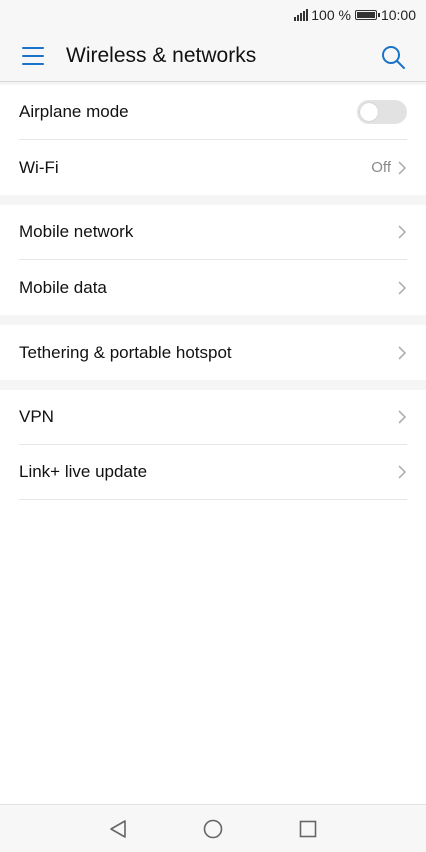  I want to click on page-title: Wireless & networks, so click(161, 55).